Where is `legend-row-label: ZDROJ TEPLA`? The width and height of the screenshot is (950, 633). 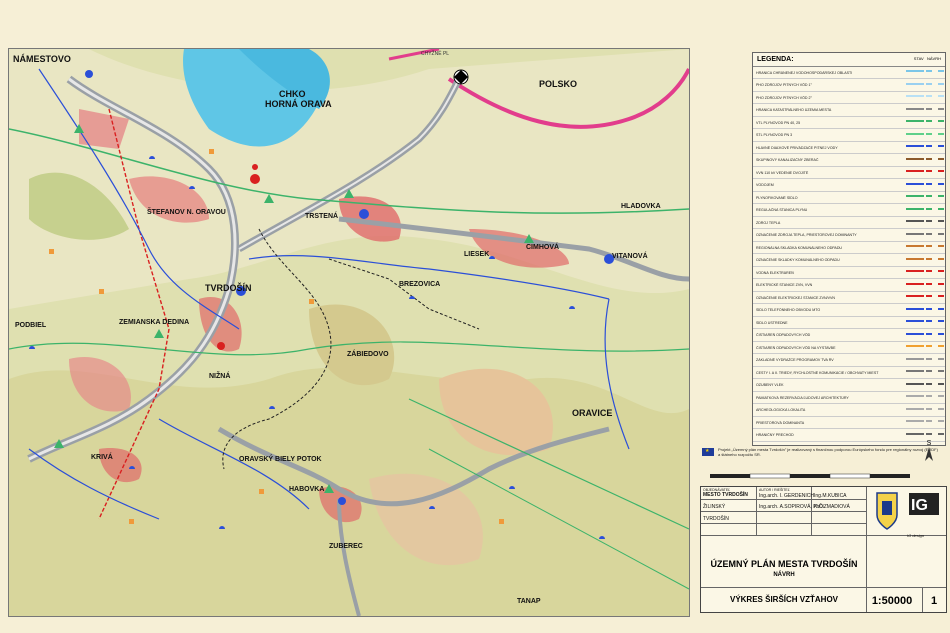 legend-row-label: ZDROJ TEPLA is located at coordinates (768, 222).